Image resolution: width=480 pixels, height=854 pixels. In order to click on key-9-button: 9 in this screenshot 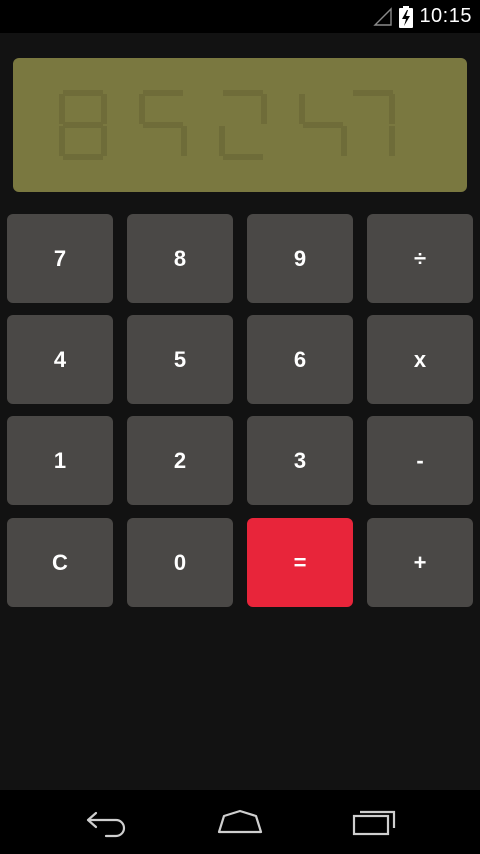, I will do `click(300, 258)`.